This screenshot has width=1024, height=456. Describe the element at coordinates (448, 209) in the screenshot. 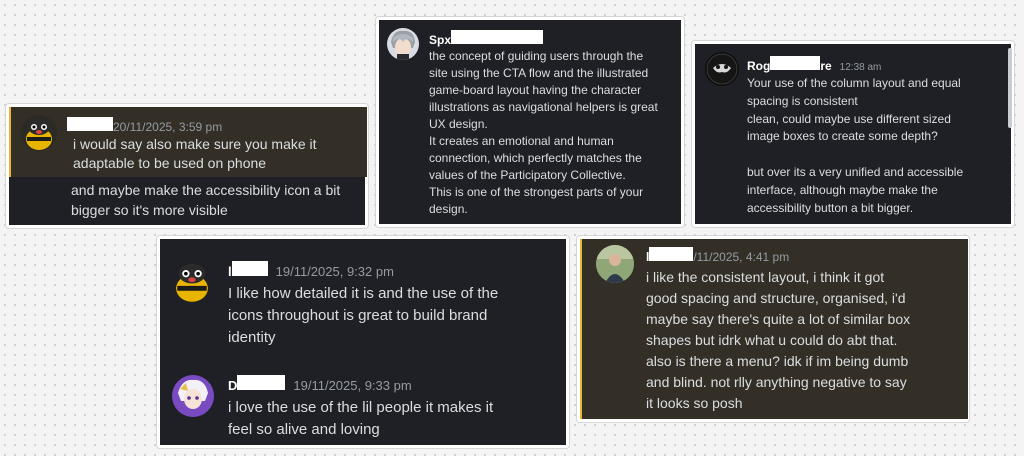

I see `text-line: design.` at that location.